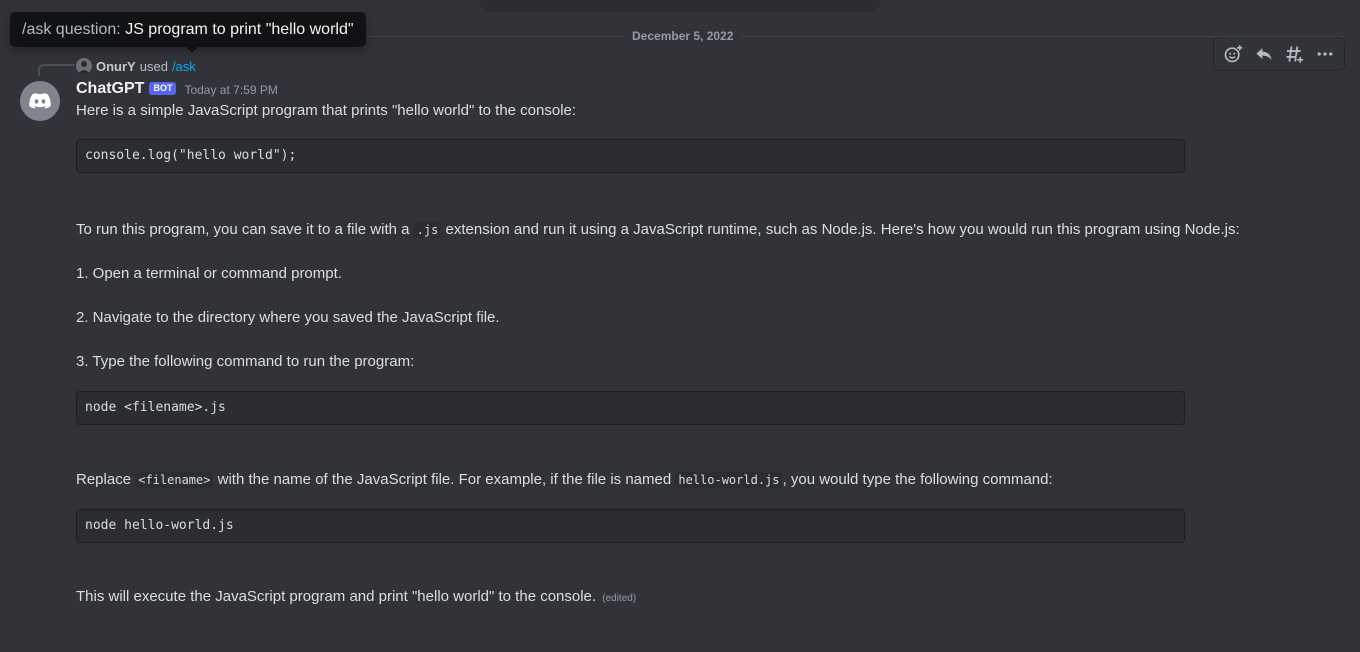 The image size is (1360, 652). What do you see at coordinates (917, 479) in the screenshot?
I see `replace-text-after: , you would type the following command:` at bounding box center [917, 479].